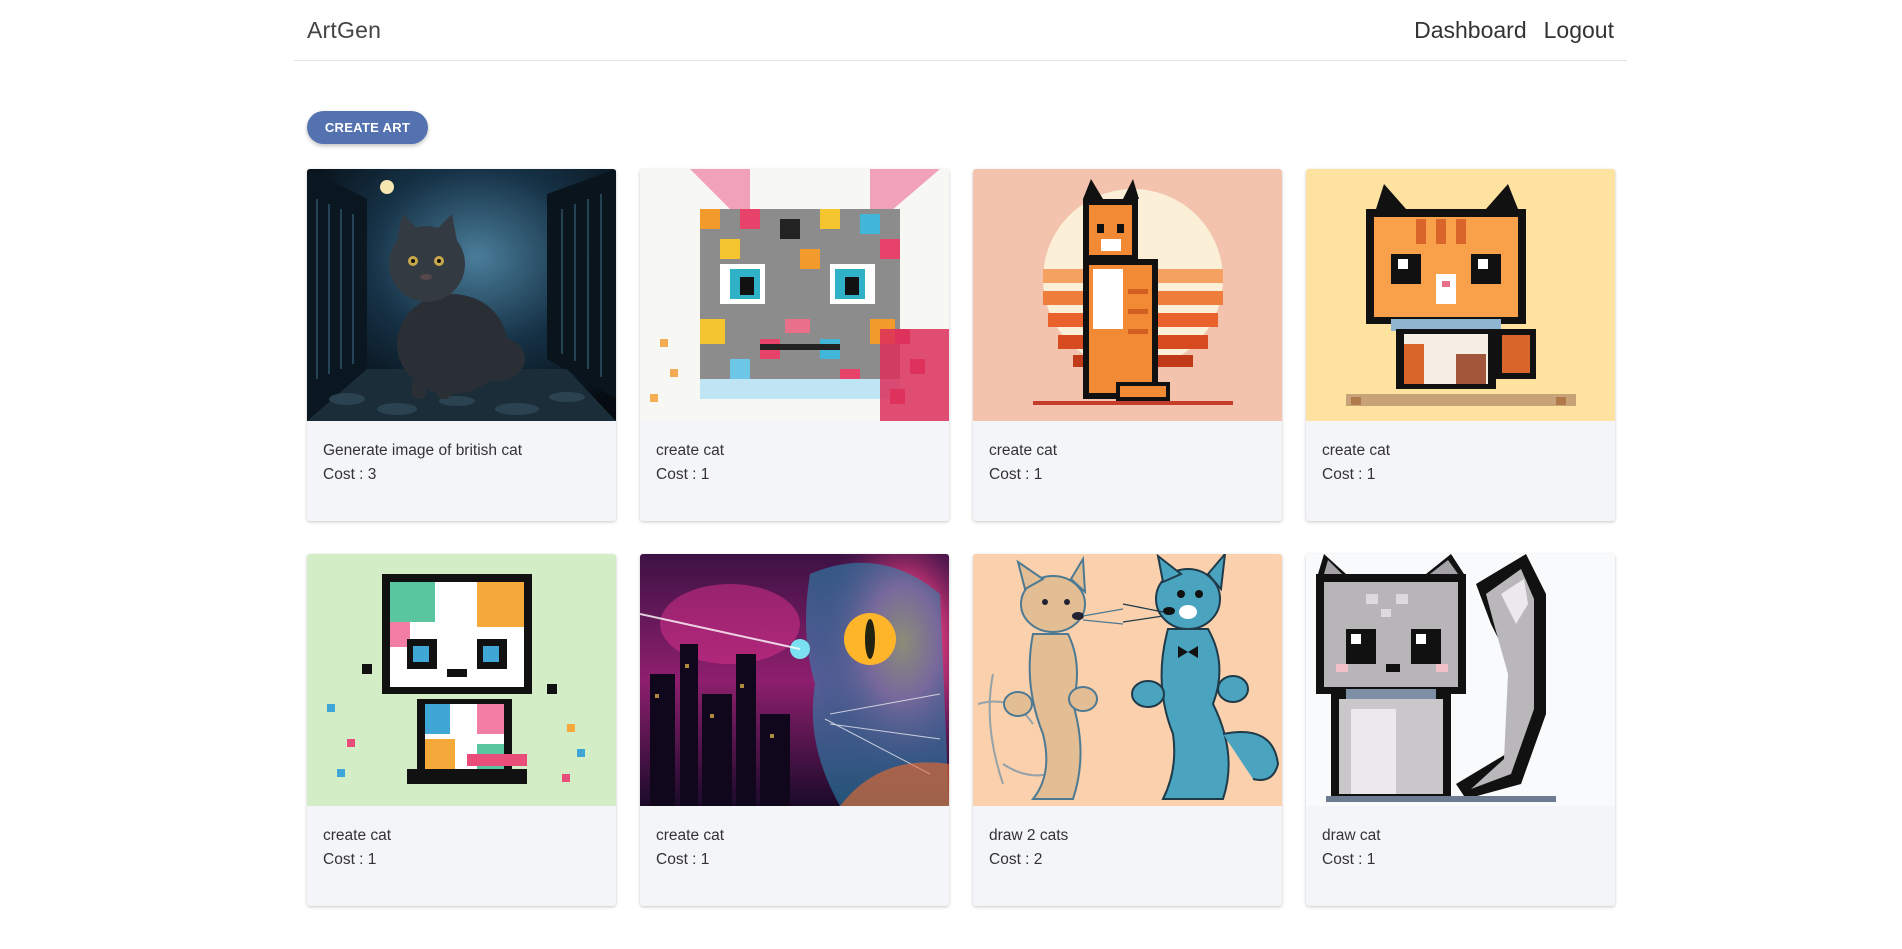 The height and width of the screenshot is (949, 1902). What do you see at coordinates (344, 30) in the screenshot?
I see `brand-logo: ArtGen` at bounding box center [344, 30].